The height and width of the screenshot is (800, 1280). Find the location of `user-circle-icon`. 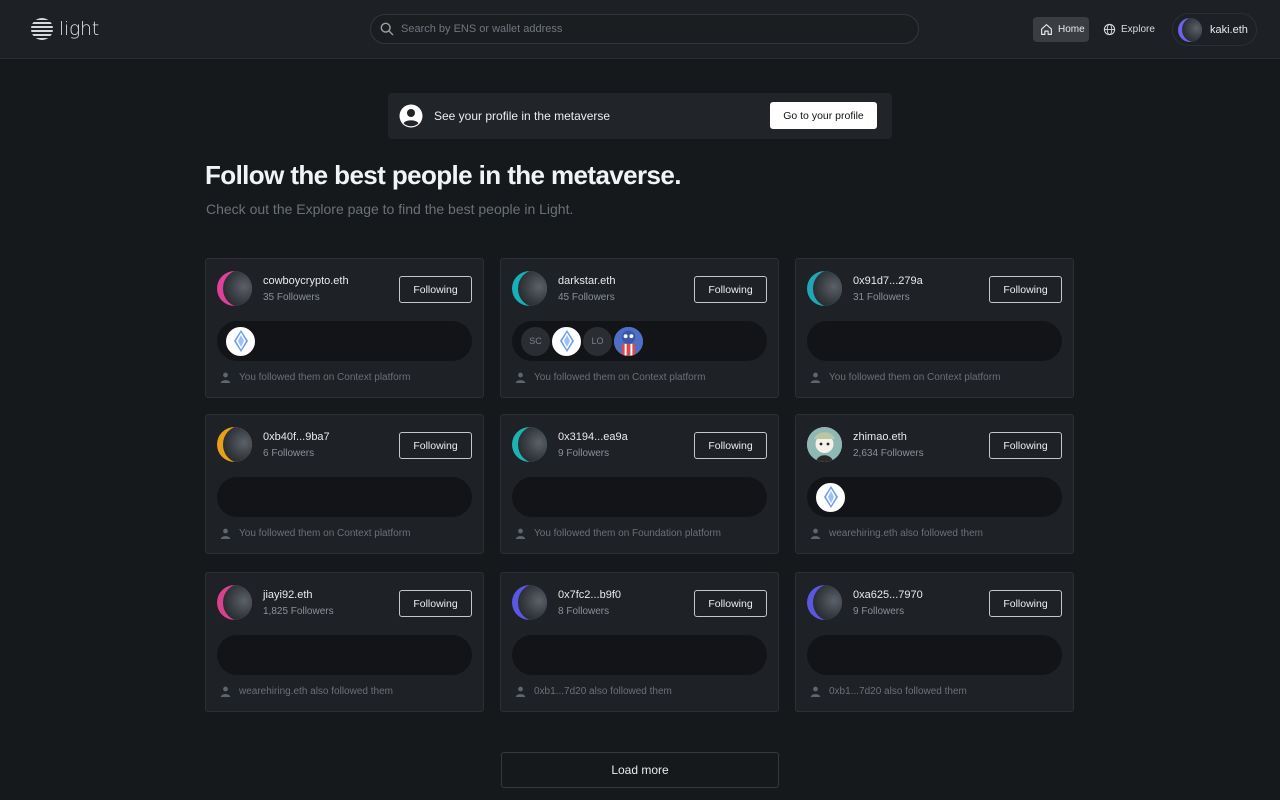

user-circle-icon is located at coordinates (411, 116).